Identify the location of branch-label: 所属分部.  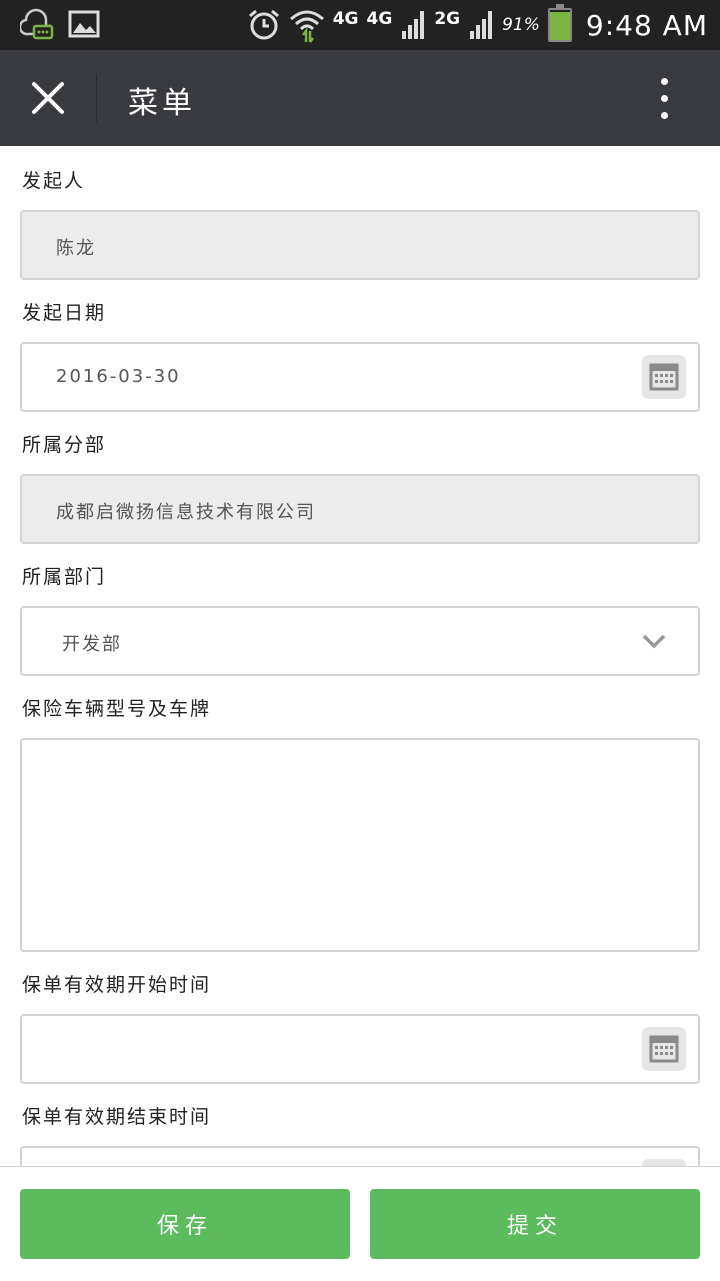
(64, 445).